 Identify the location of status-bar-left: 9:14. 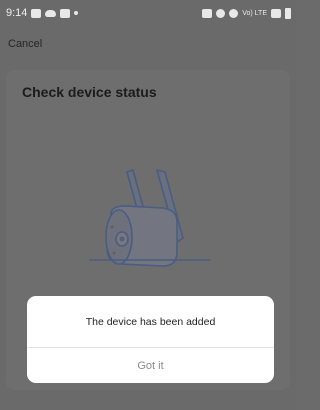
(42, 13).